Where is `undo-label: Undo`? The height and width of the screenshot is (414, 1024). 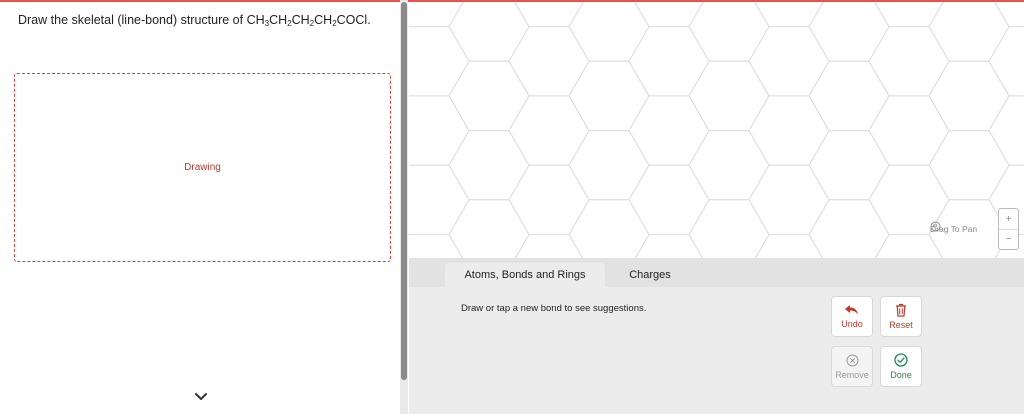 undo-label: Undo is located at coordinates (852, 324).